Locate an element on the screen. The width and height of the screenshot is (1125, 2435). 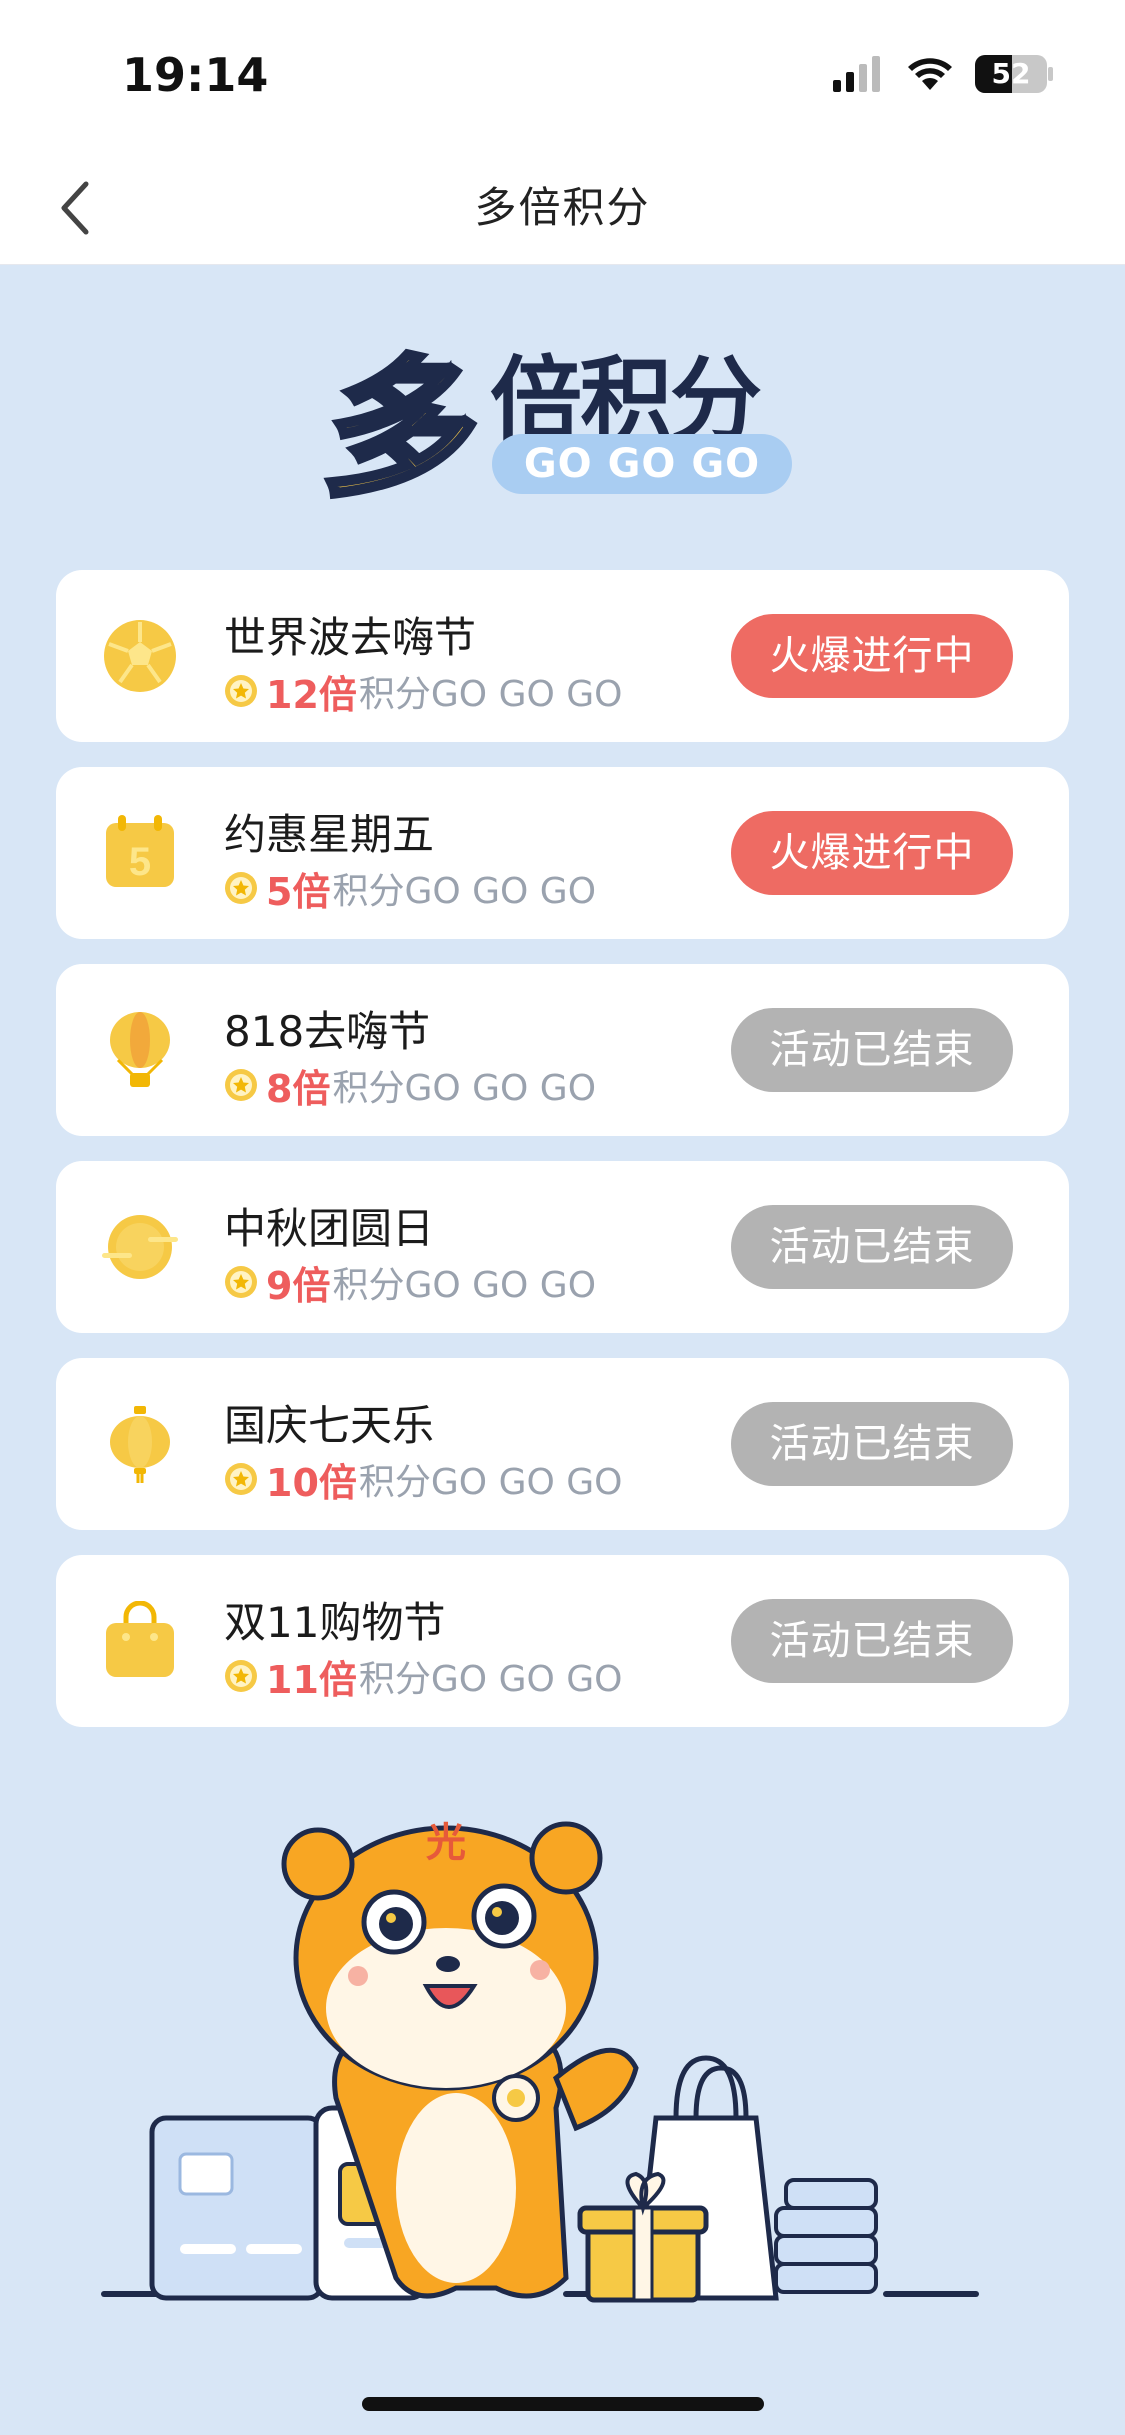
activity-multiplier: 12倍 is located at coordinates (311, 694).